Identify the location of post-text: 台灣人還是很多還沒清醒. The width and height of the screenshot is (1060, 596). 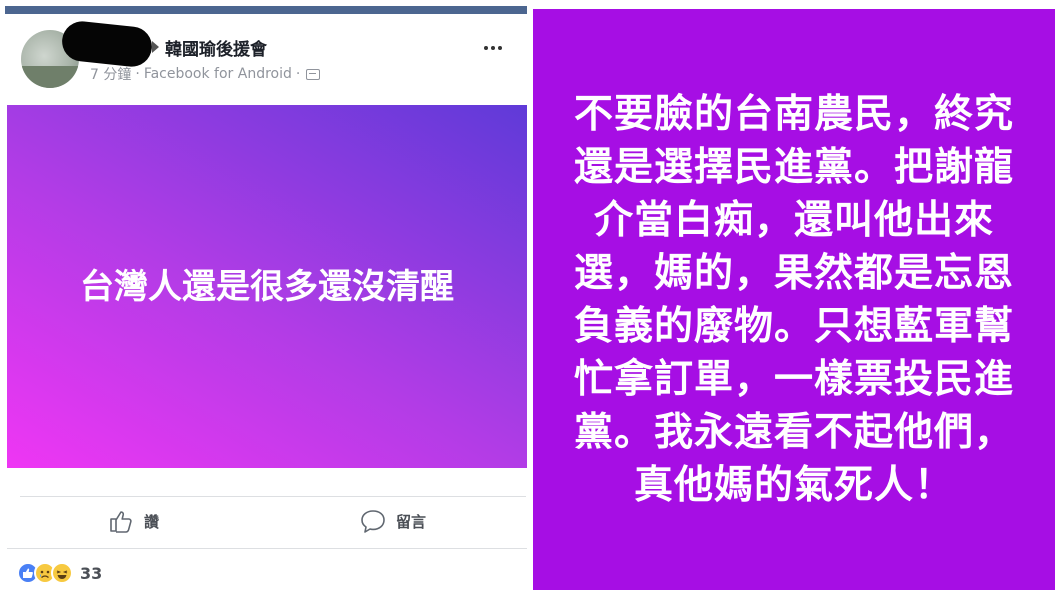
(267, 286).